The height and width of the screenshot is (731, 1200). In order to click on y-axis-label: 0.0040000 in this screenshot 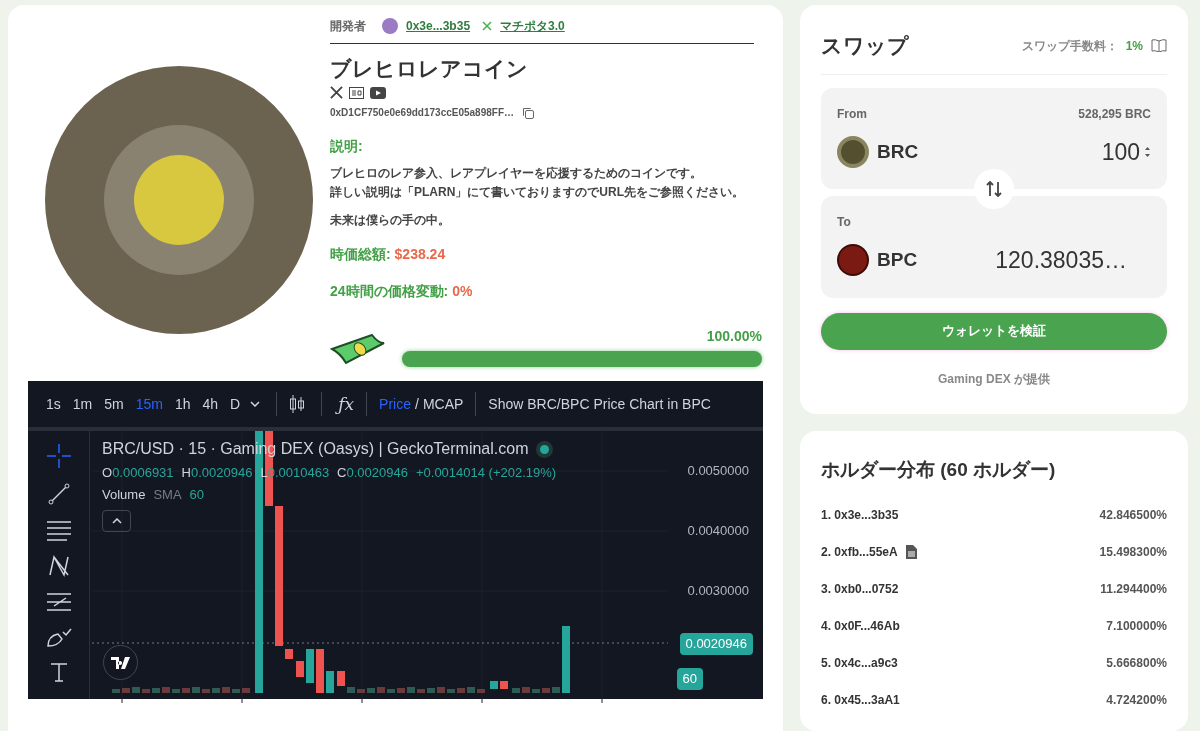, I will do `click(718, 531)`.